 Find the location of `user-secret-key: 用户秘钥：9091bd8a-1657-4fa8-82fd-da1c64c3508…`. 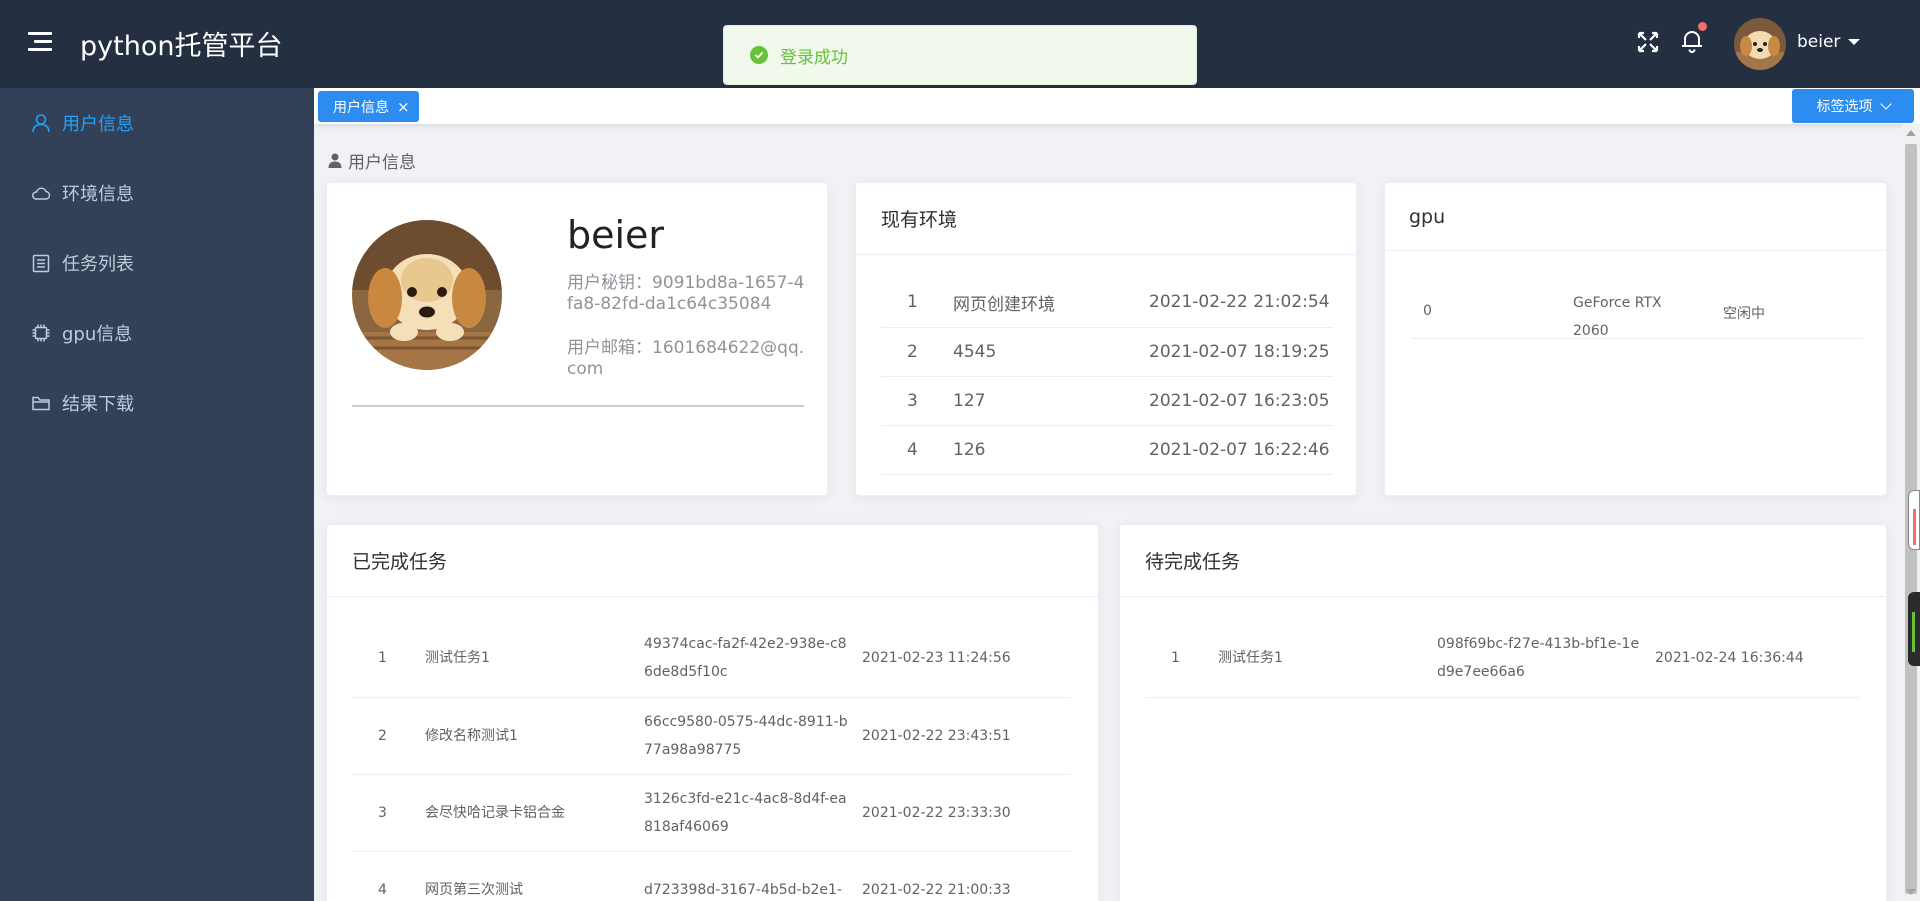

user-secret-key: 用户秘钥：9091bd8a-1657-4fa8-82fd-da1c64c3508… is located at coordinates (686, 293).